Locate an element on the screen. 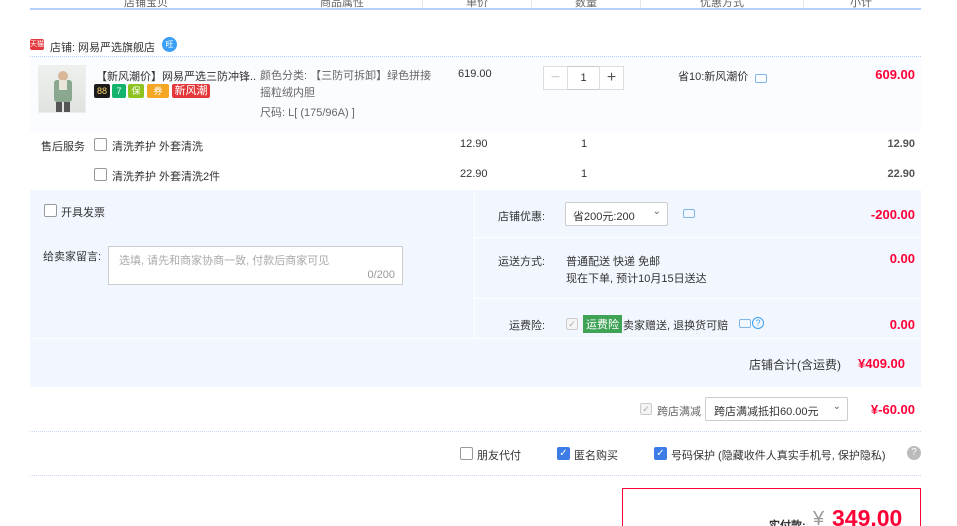 This screenshot has height=526, width=957. cross-store-label: 跨店满减 is located at coordinates (679, 412).